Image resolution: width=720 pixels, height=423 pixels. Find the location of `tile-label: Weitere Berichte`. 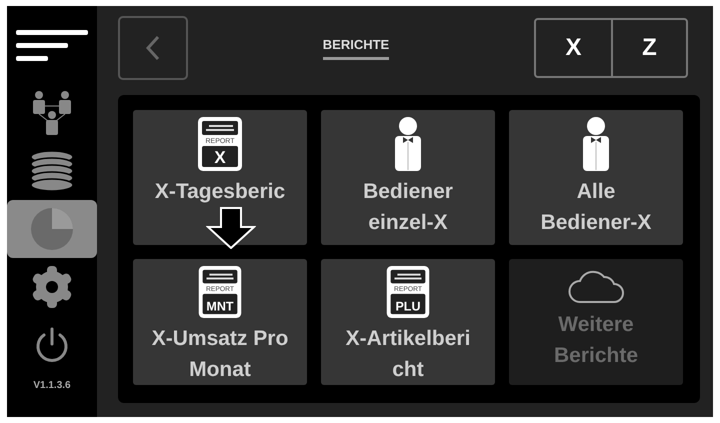

tile-label: Weitere Berichte is located at coordinates (596, 340).